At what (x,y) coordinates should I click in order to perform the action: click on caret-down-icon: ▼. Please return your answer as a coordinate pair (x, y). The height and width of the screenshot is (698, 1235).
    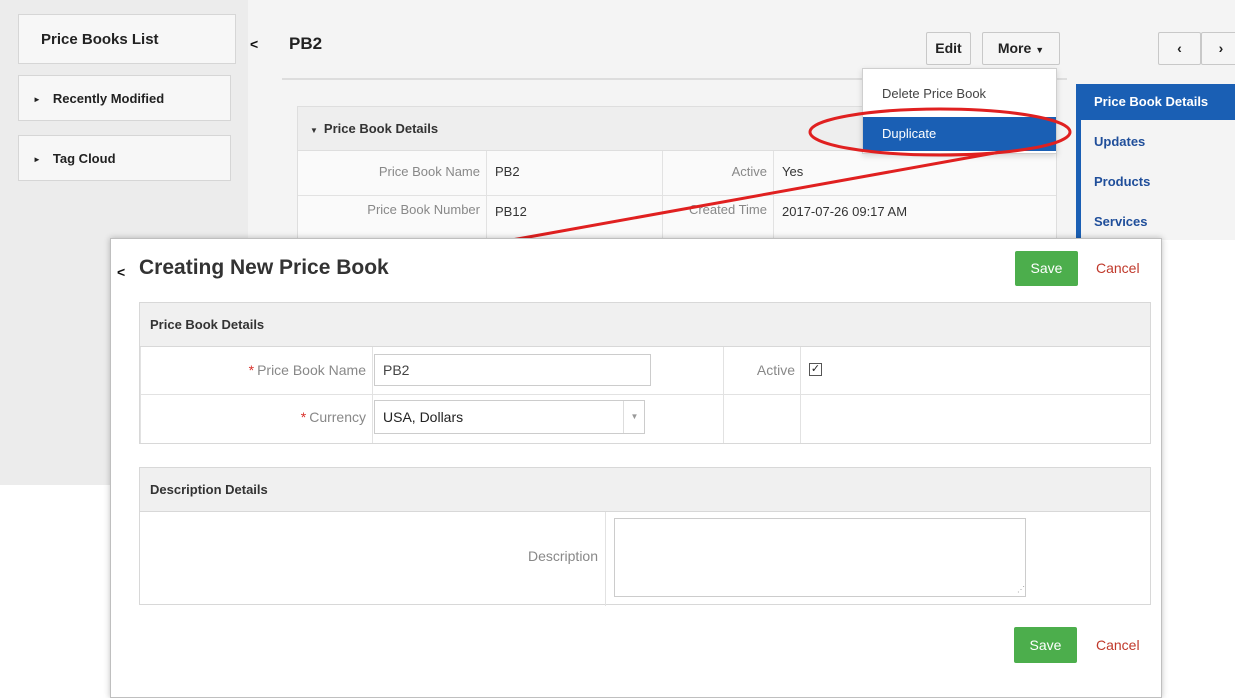
    Looking at the image, I should click on (1040, 50).